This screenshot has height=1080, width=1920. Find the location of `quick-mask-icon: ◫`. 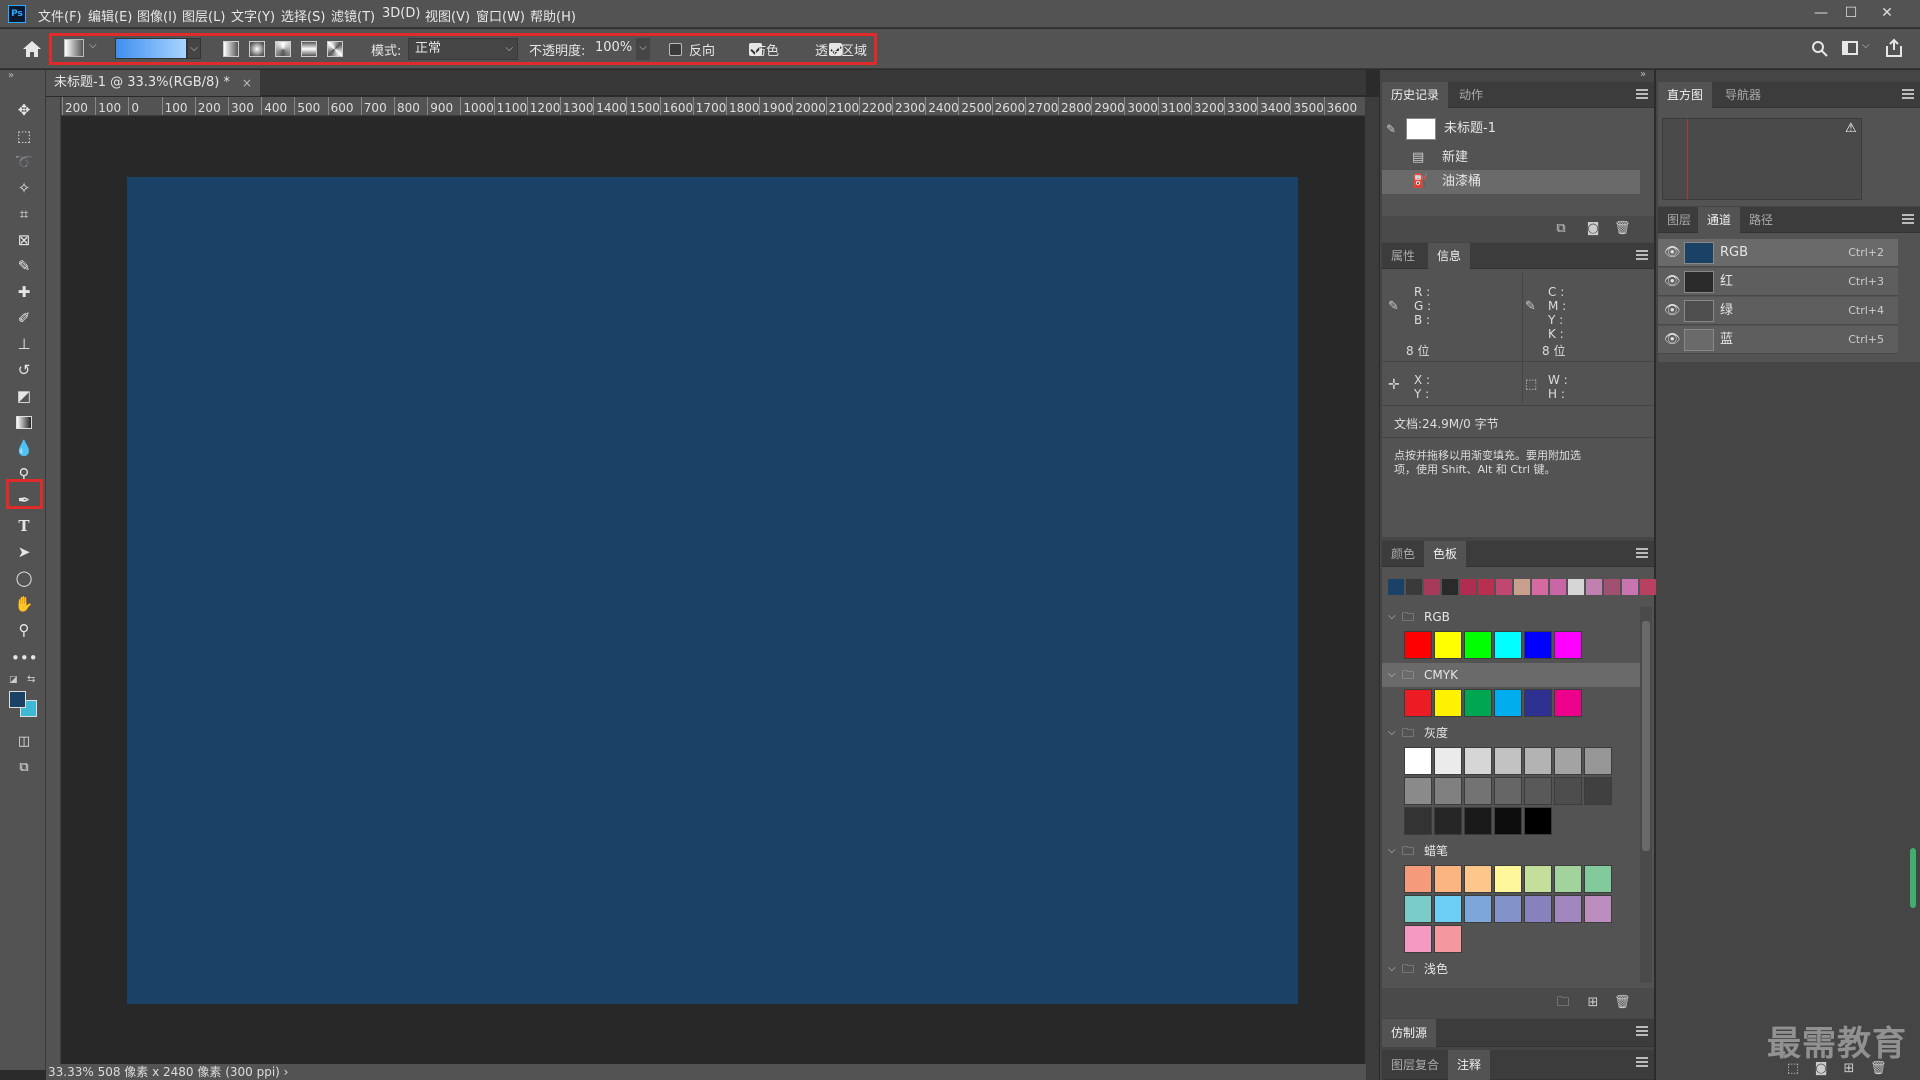

quick-mask-icon: ◫ is located at coordinates (24, 742).